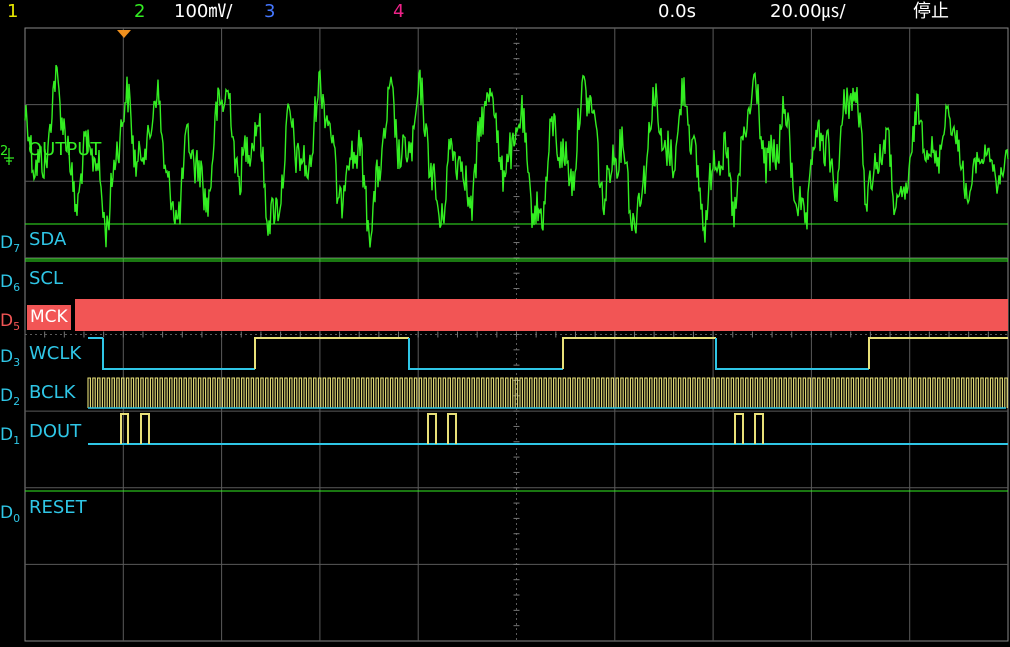  What do you see at coordinates (808, 11) in the screenshot?
I see `timebase-readout: 20.00㎲/` at bounding box center [808, 11].